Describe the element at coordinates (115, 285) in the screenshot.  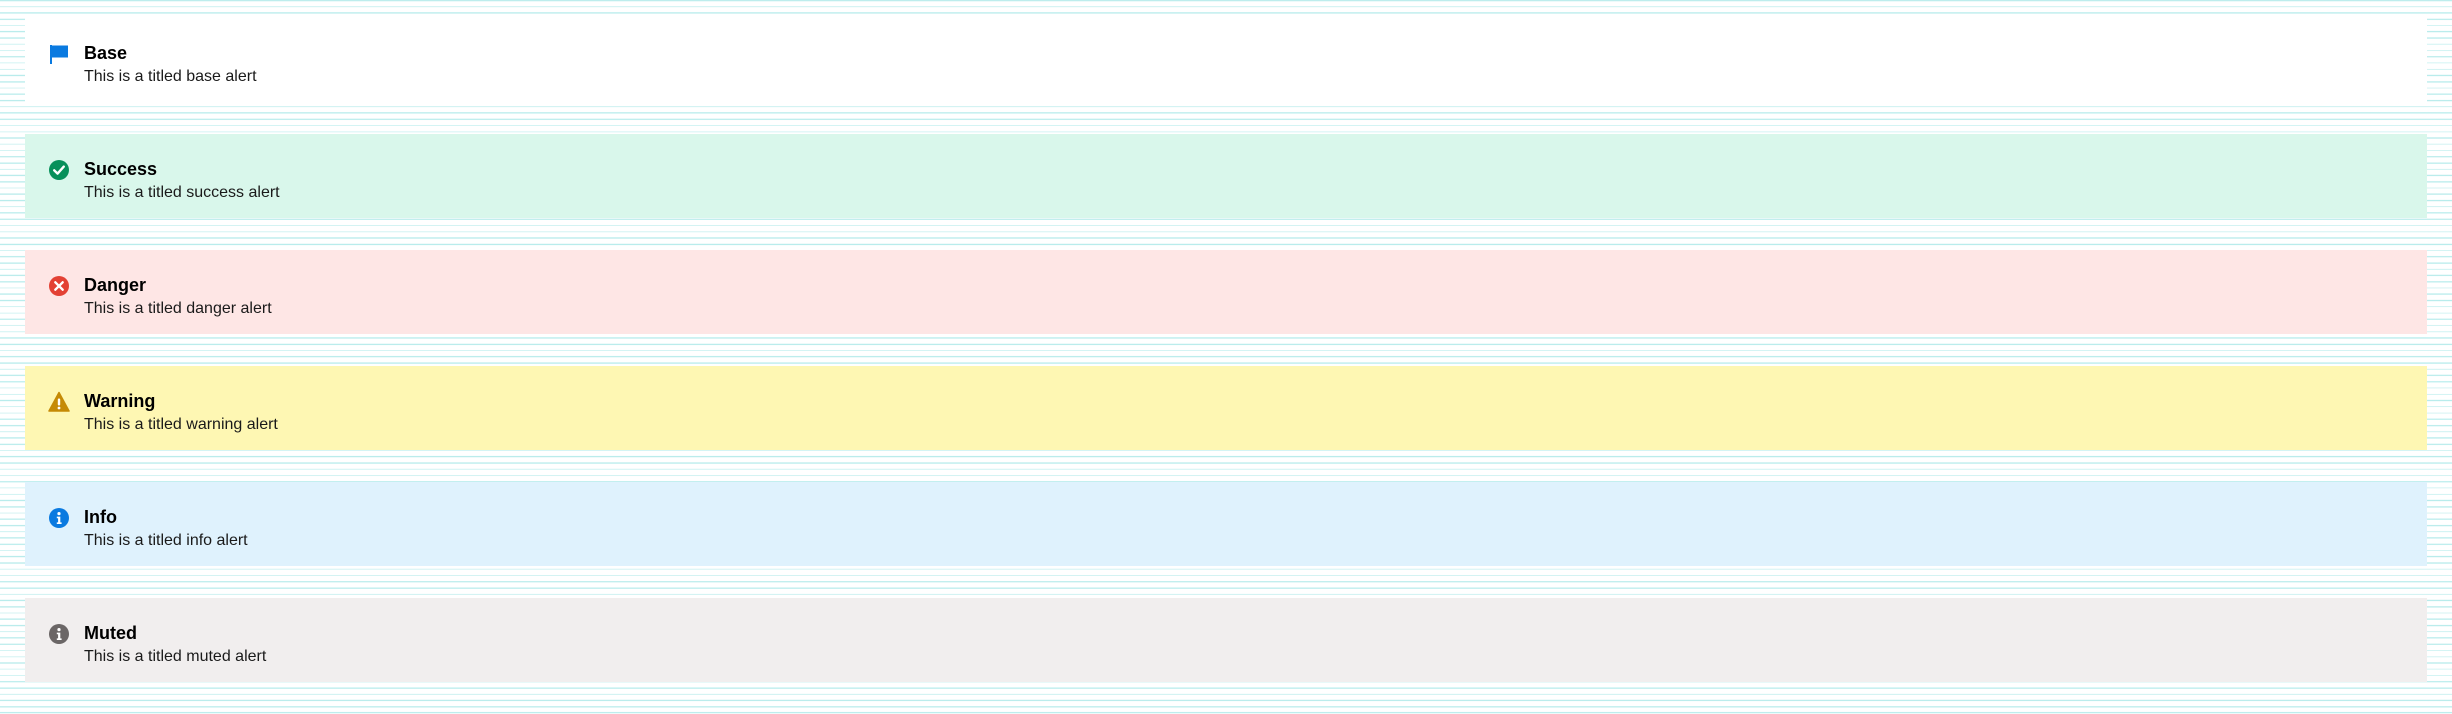
I see `alert-title: Danger` at that location.